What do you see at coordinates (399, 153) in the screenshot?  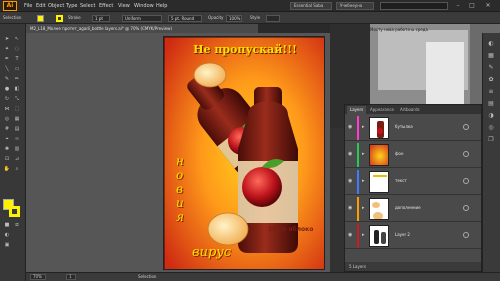 I see `layer-name: фон` at bounding box center [399, 153].